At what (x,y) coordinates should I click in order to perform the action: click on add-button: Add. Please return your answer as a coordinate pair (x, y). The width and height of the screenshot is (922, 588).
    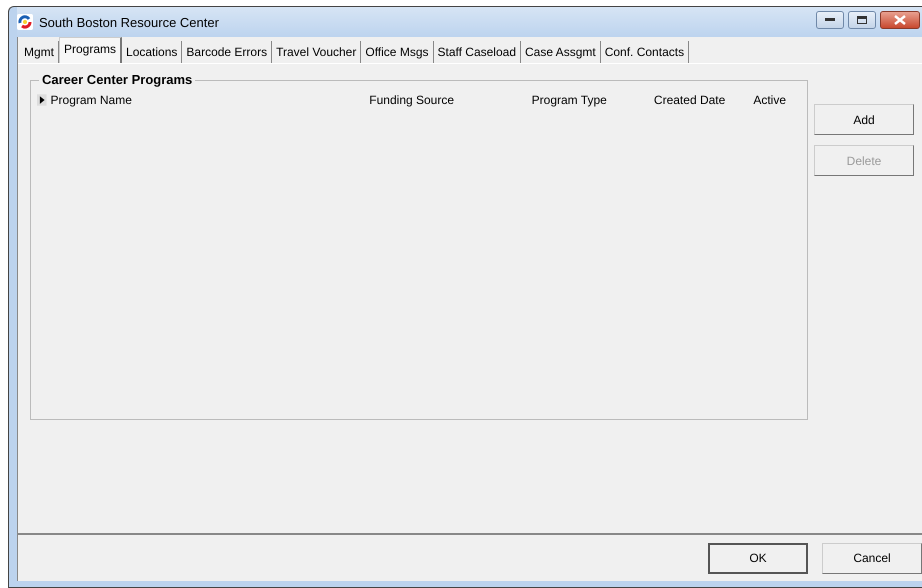
    Looking at the image, I should click on (864, 119).